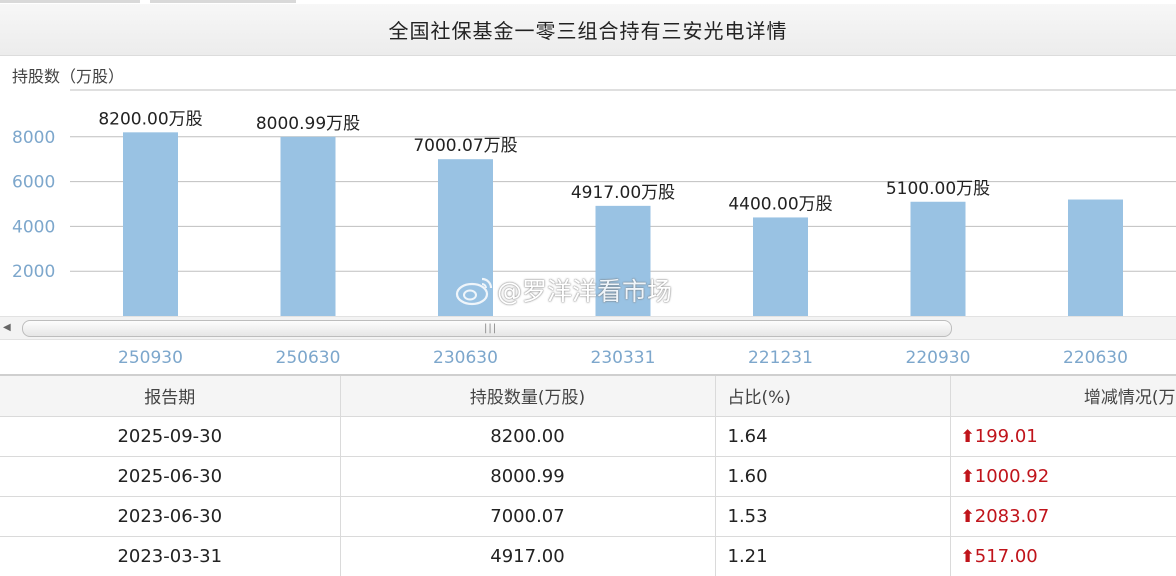 This screenshot has width=1176, height=576. Describe the element at coordinates (491, 328) in the screenshot. I see `scroll-grip-icon: |||` at that location.